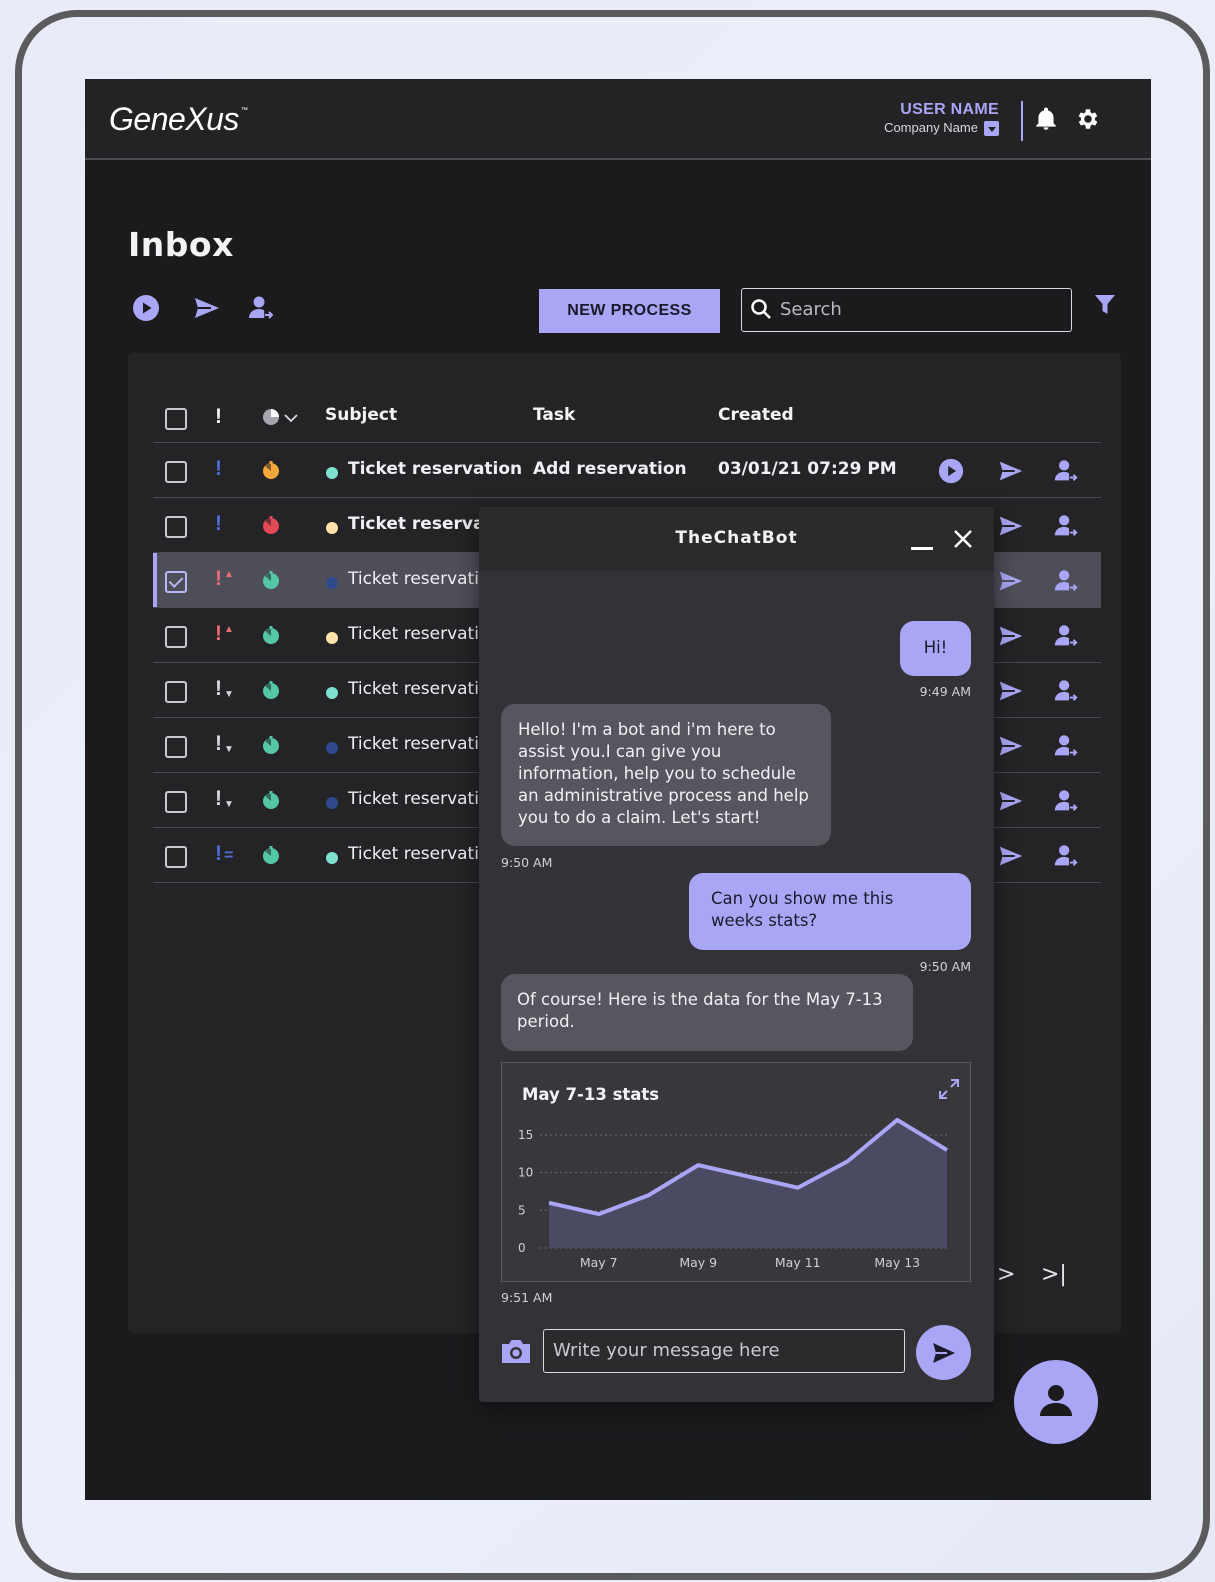 This screenshot has width=1215, height=1582. I want to click on chat-message-box, so click(724, 1351).